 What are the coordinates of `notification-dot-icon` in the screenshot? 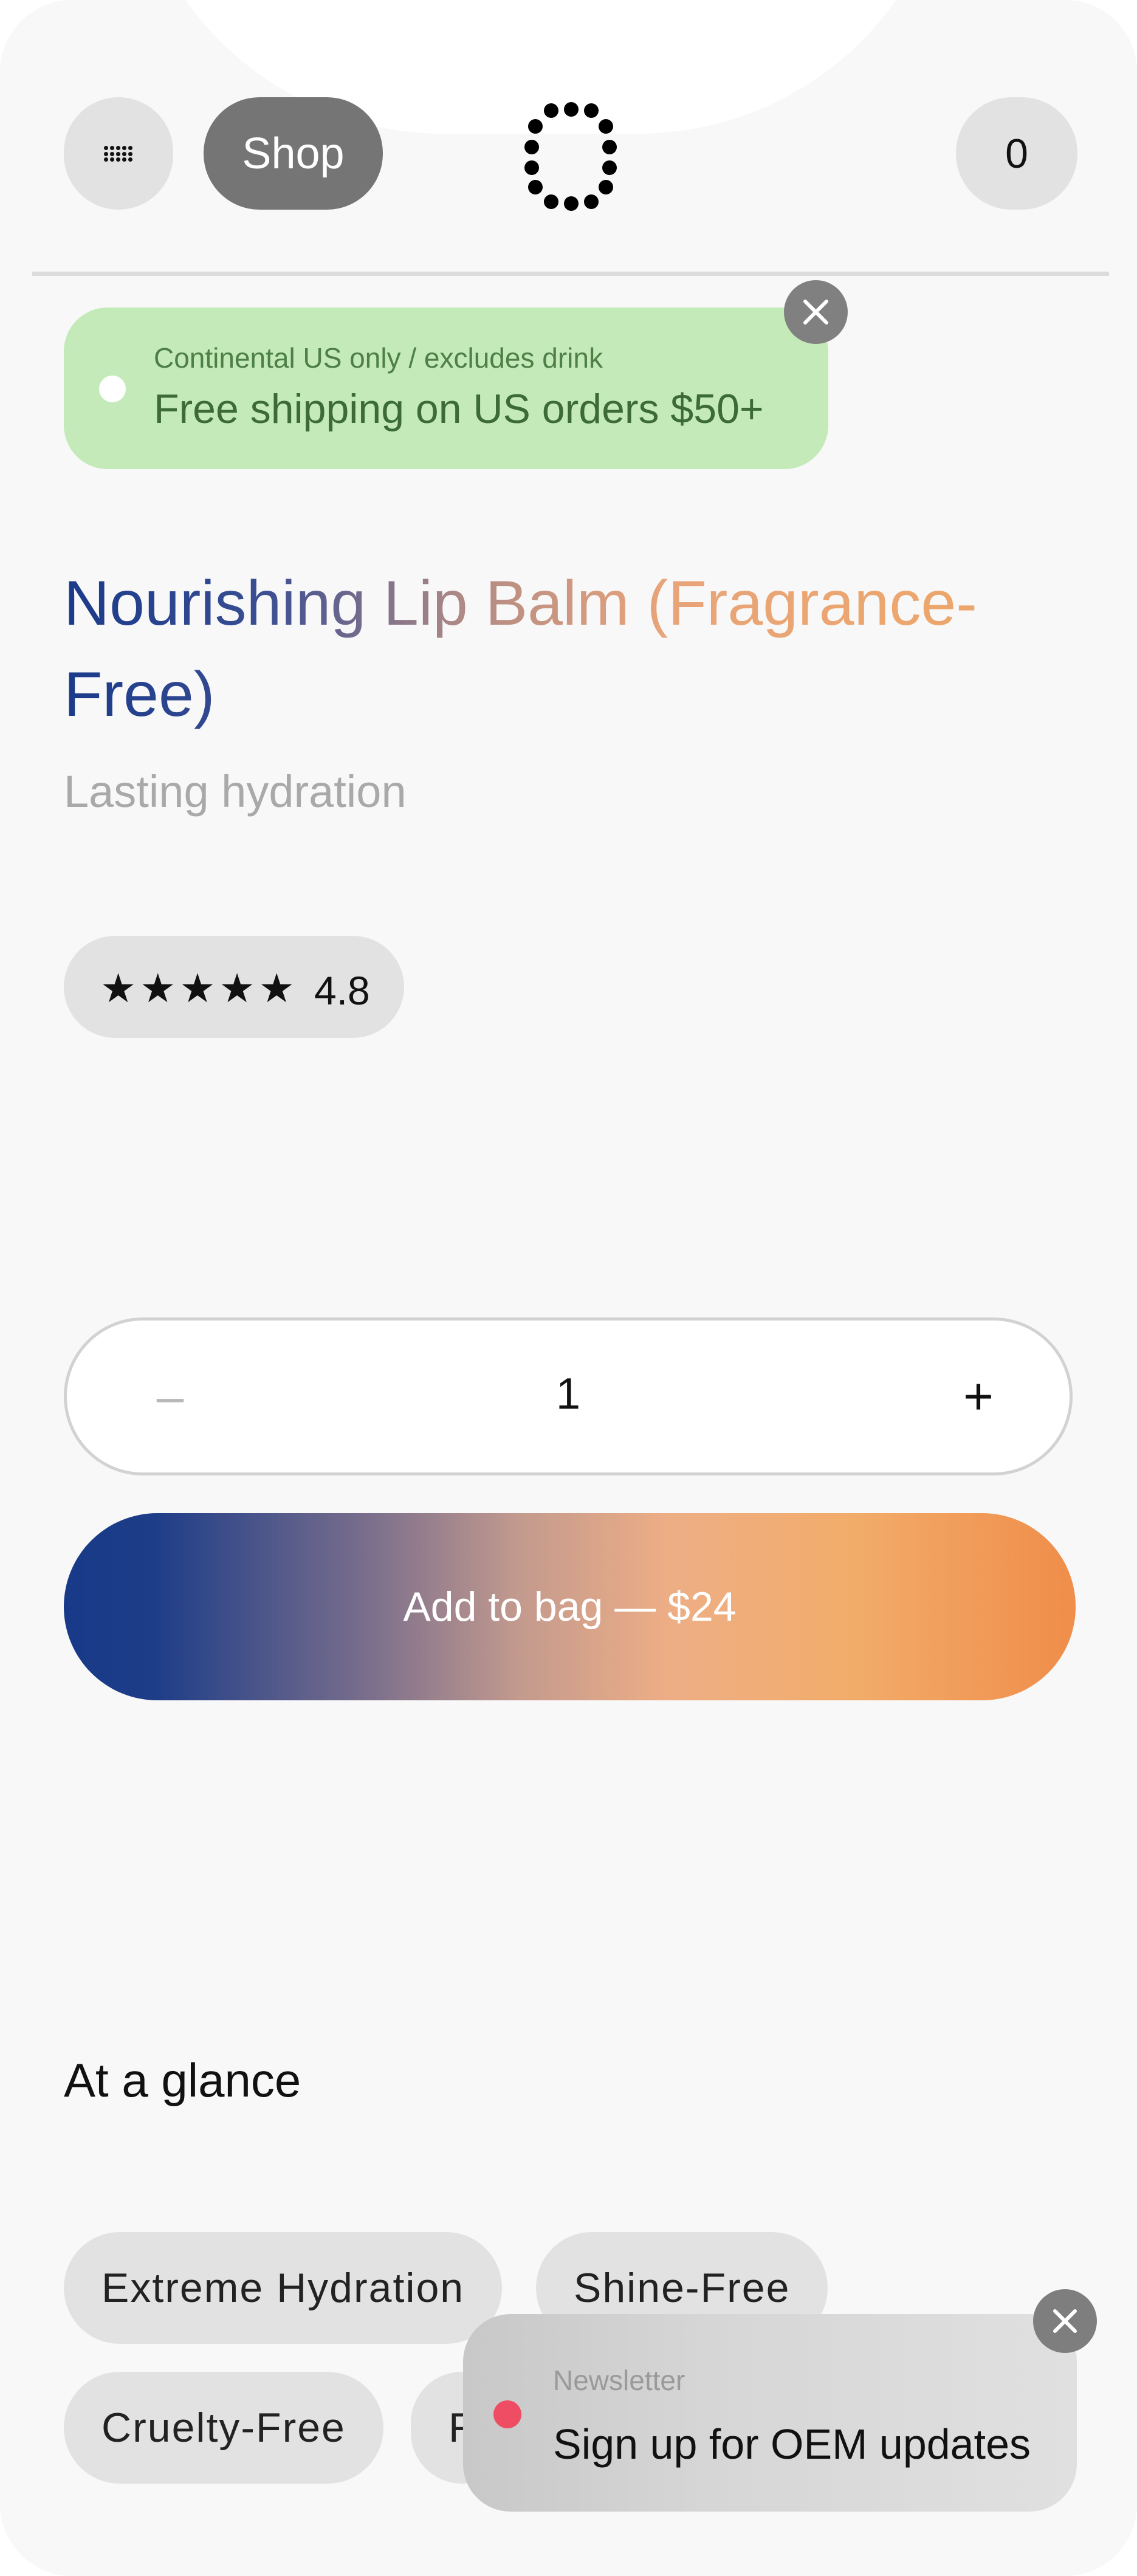 It's located at (507, 2414).